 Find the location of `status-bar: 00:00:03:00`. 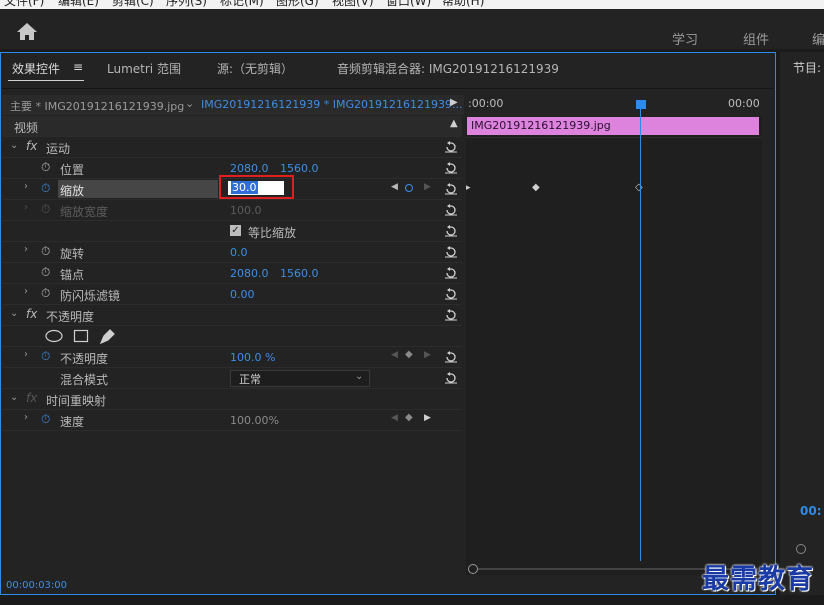

status-bar: 00:00:03:00 is located at coordinates (233, 586).